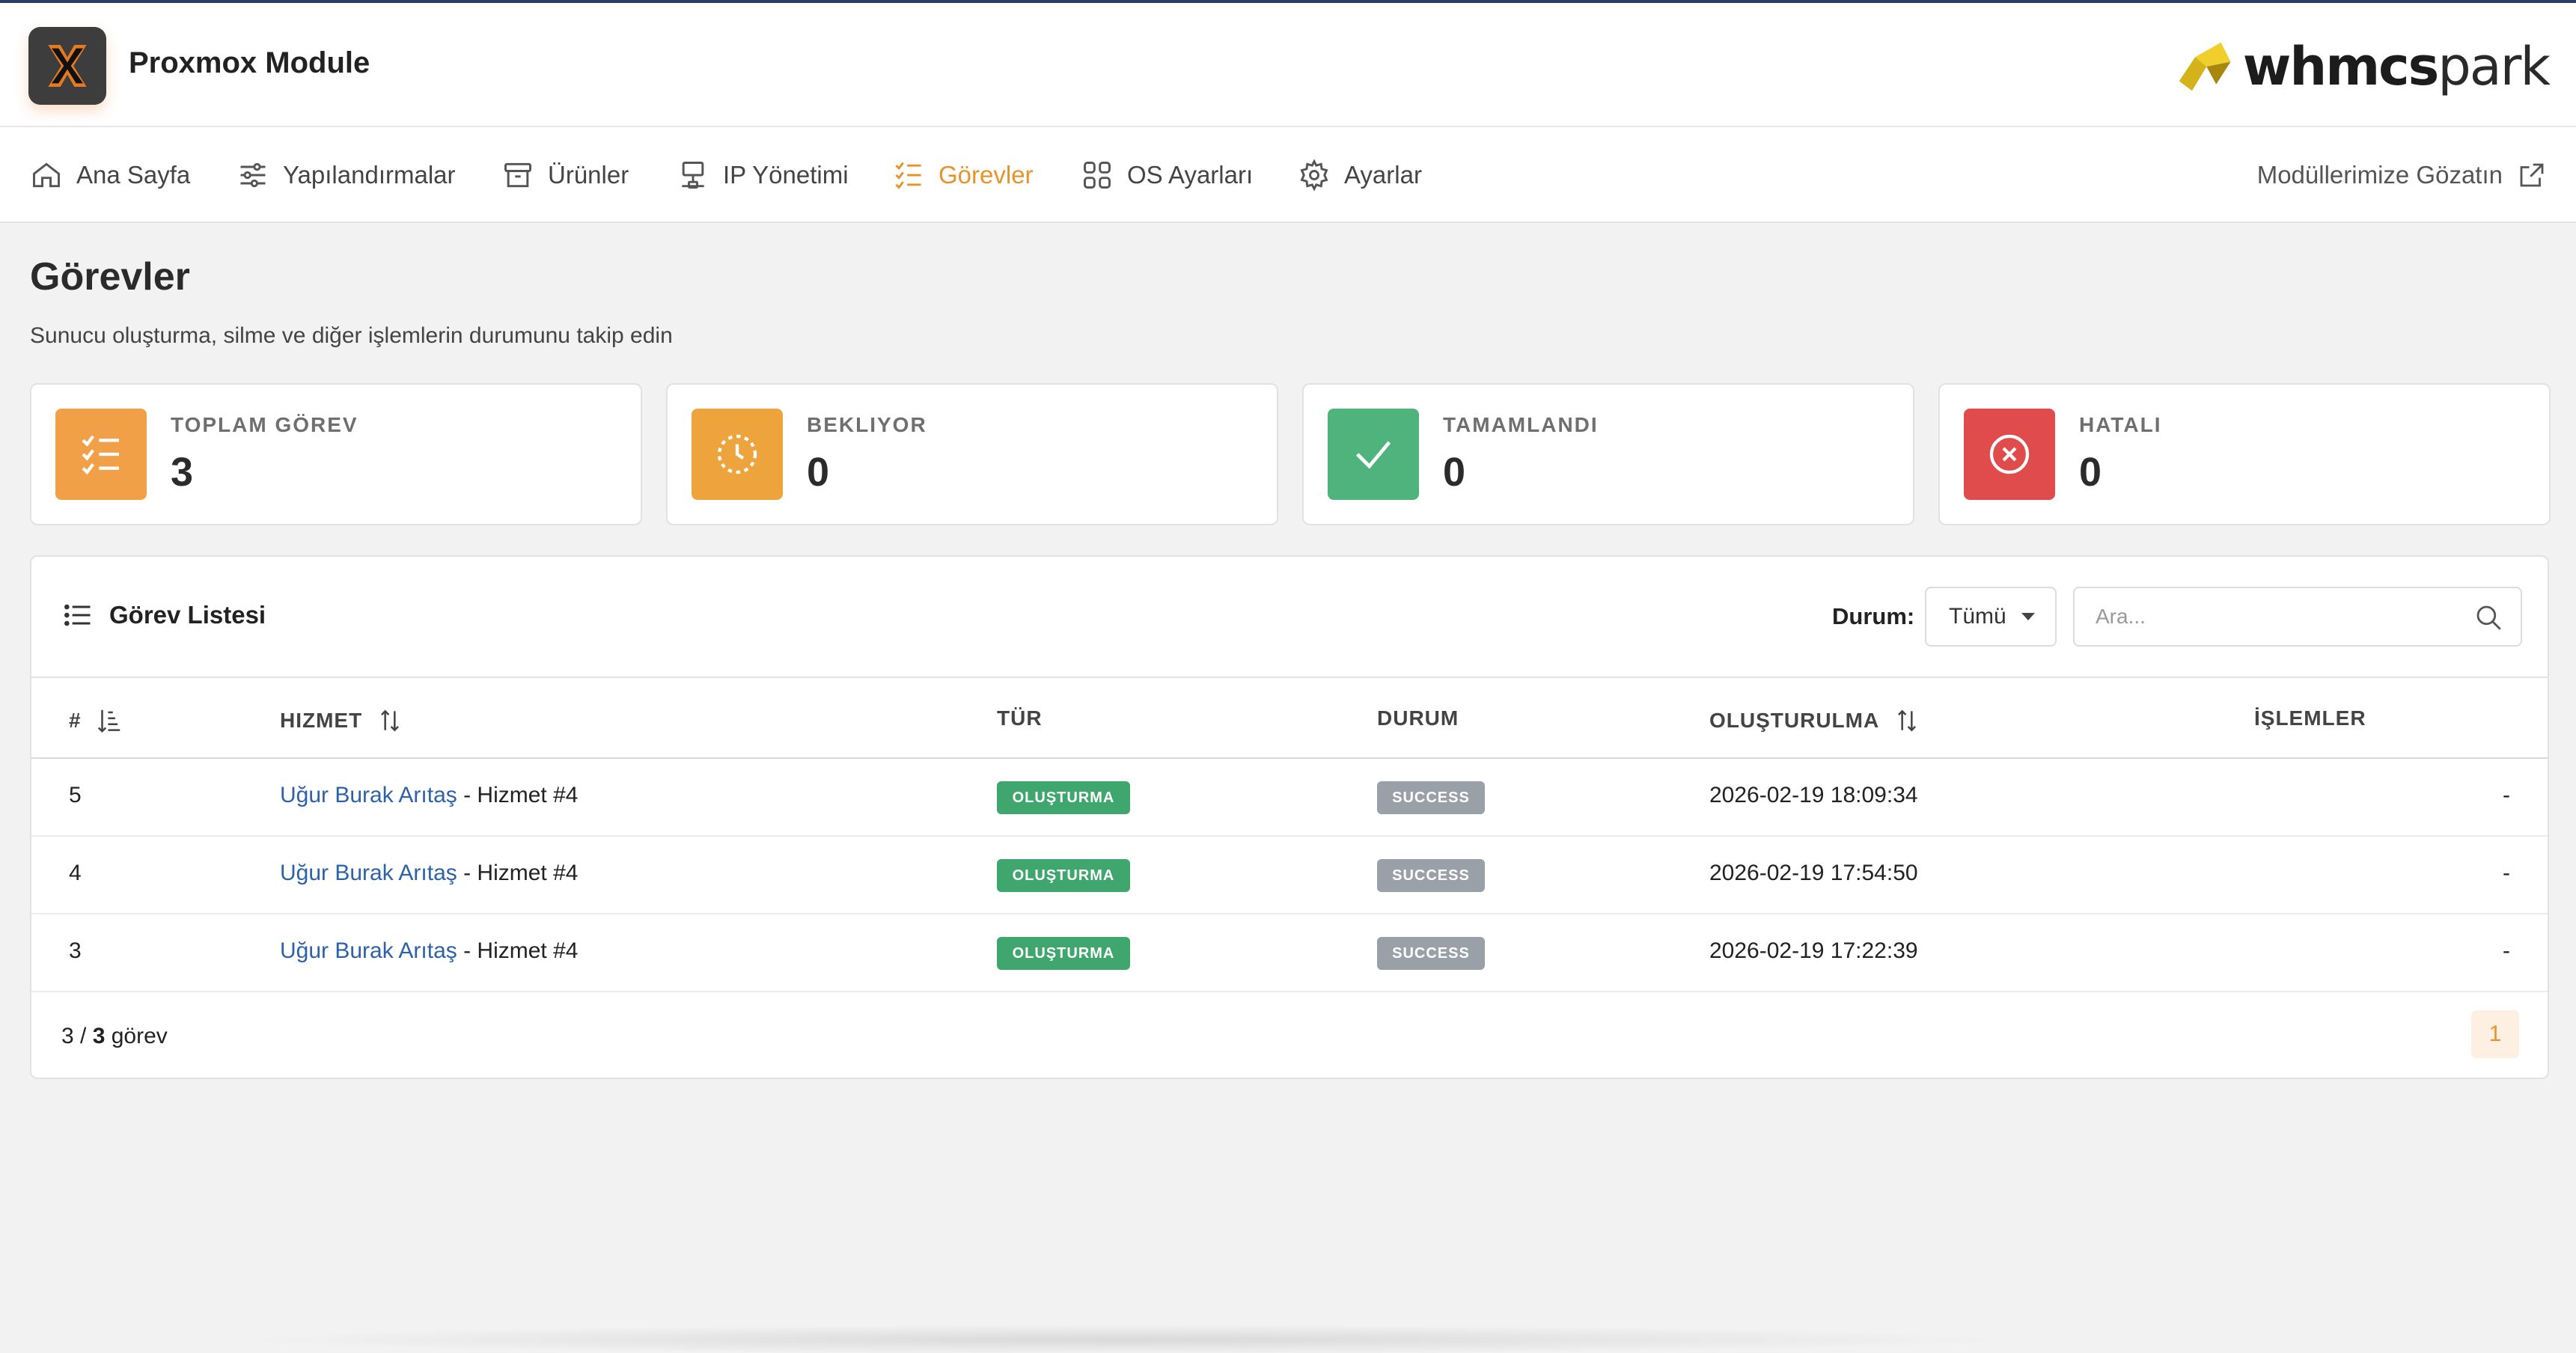 Image resolution: width=2576 pixels, height=1353 pixels. I want to click on nav-item-label: Yapılandırmalar, so click(369, 175).